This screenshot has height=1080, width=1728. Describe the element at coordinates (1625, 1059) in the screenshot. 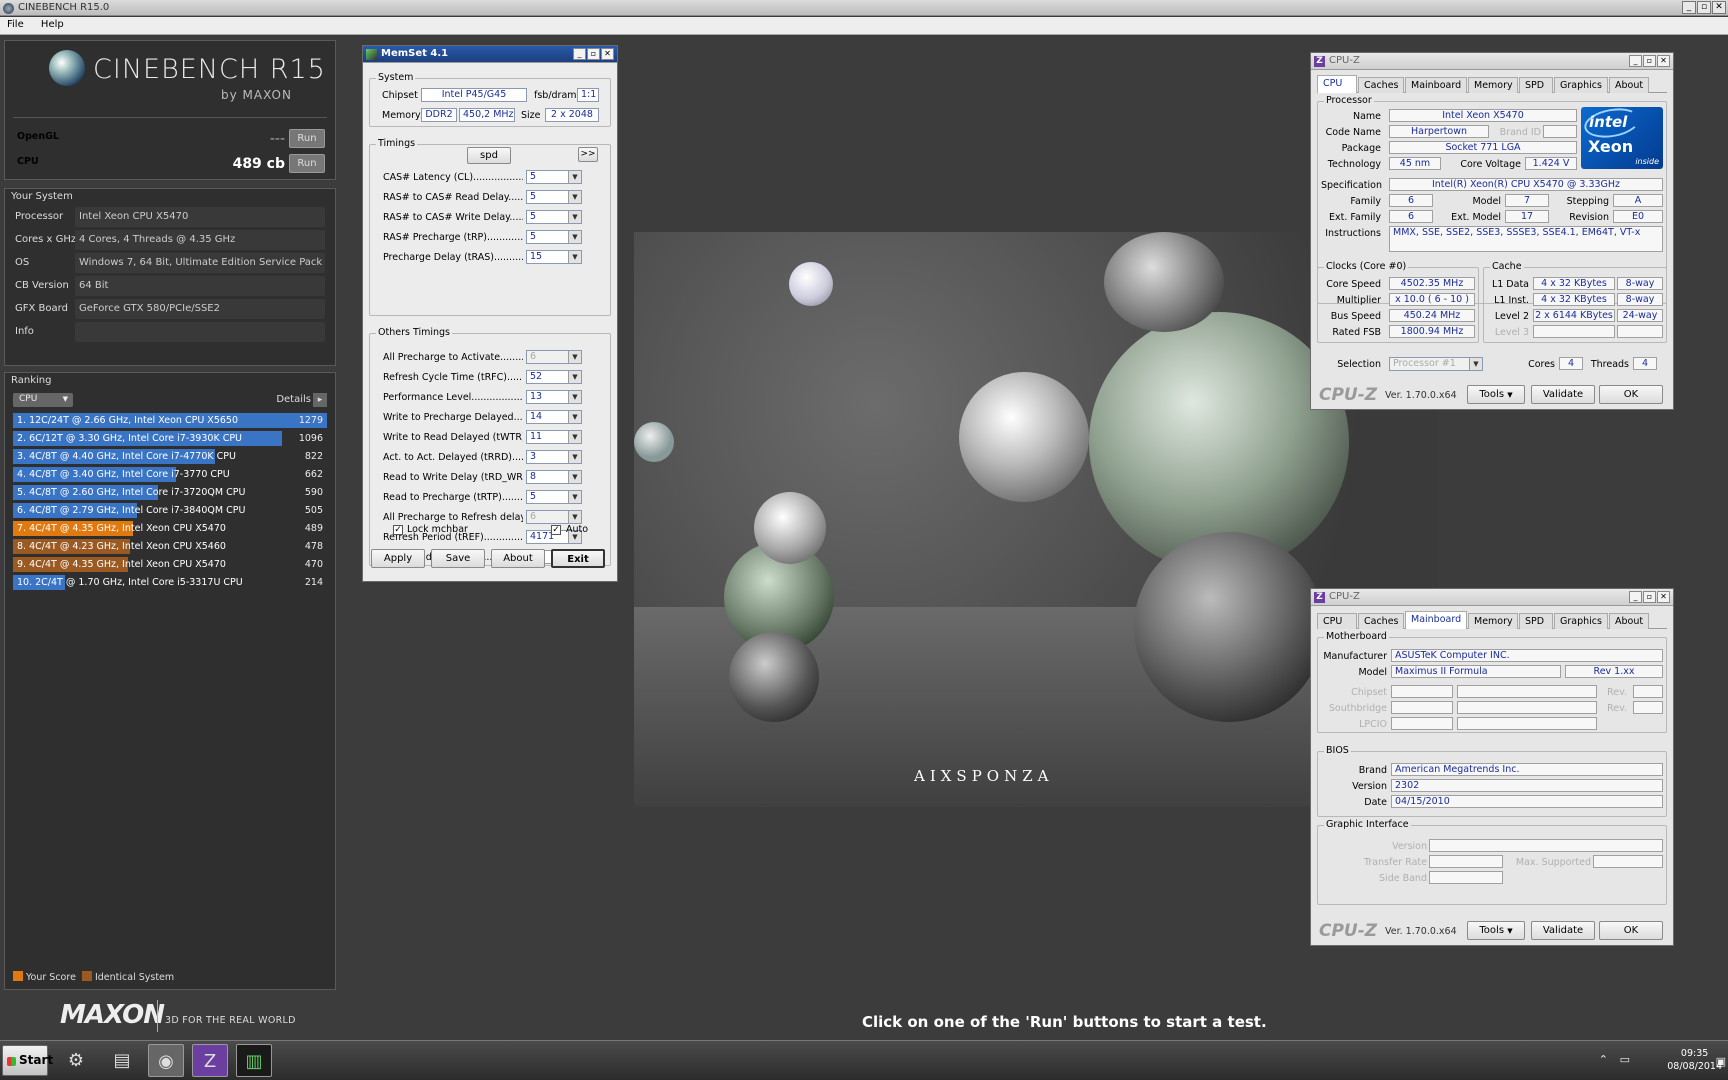

I see `network-tray-icon: ▭` at that location.